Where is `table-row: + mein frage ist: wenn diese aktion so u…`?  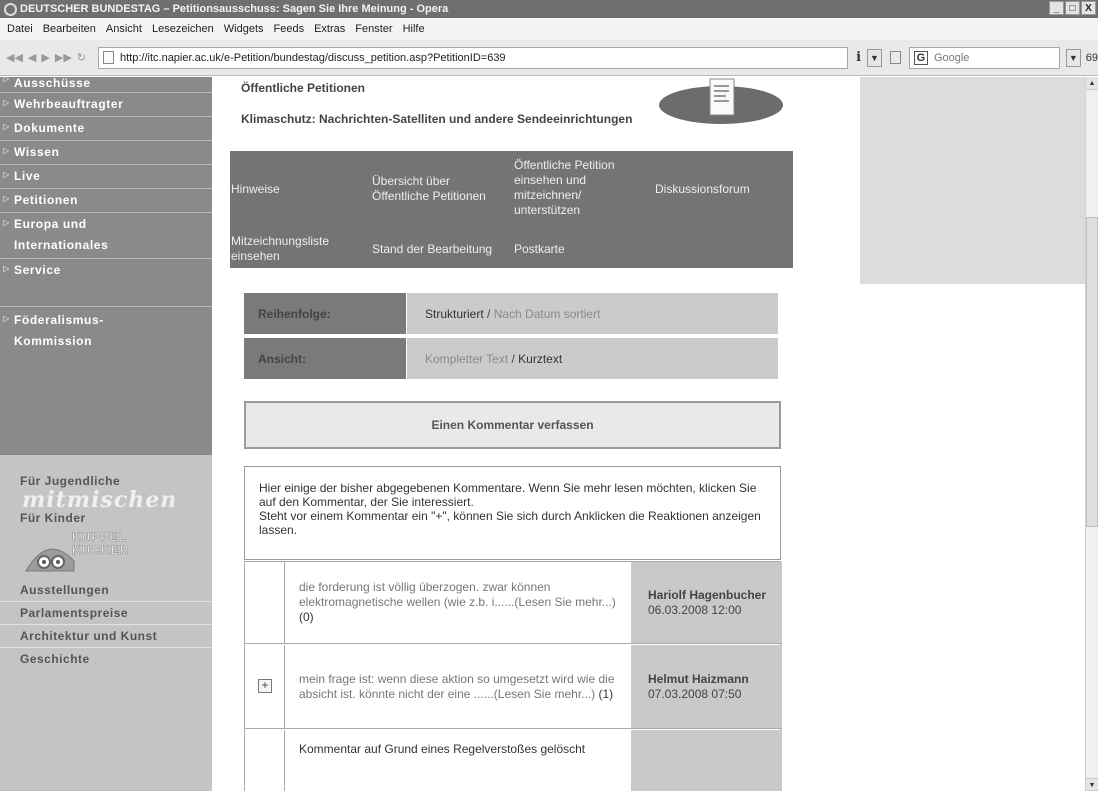 table-row: + mein frage ist: wenn diese aktion so u… is located at coordinates (513, 687).